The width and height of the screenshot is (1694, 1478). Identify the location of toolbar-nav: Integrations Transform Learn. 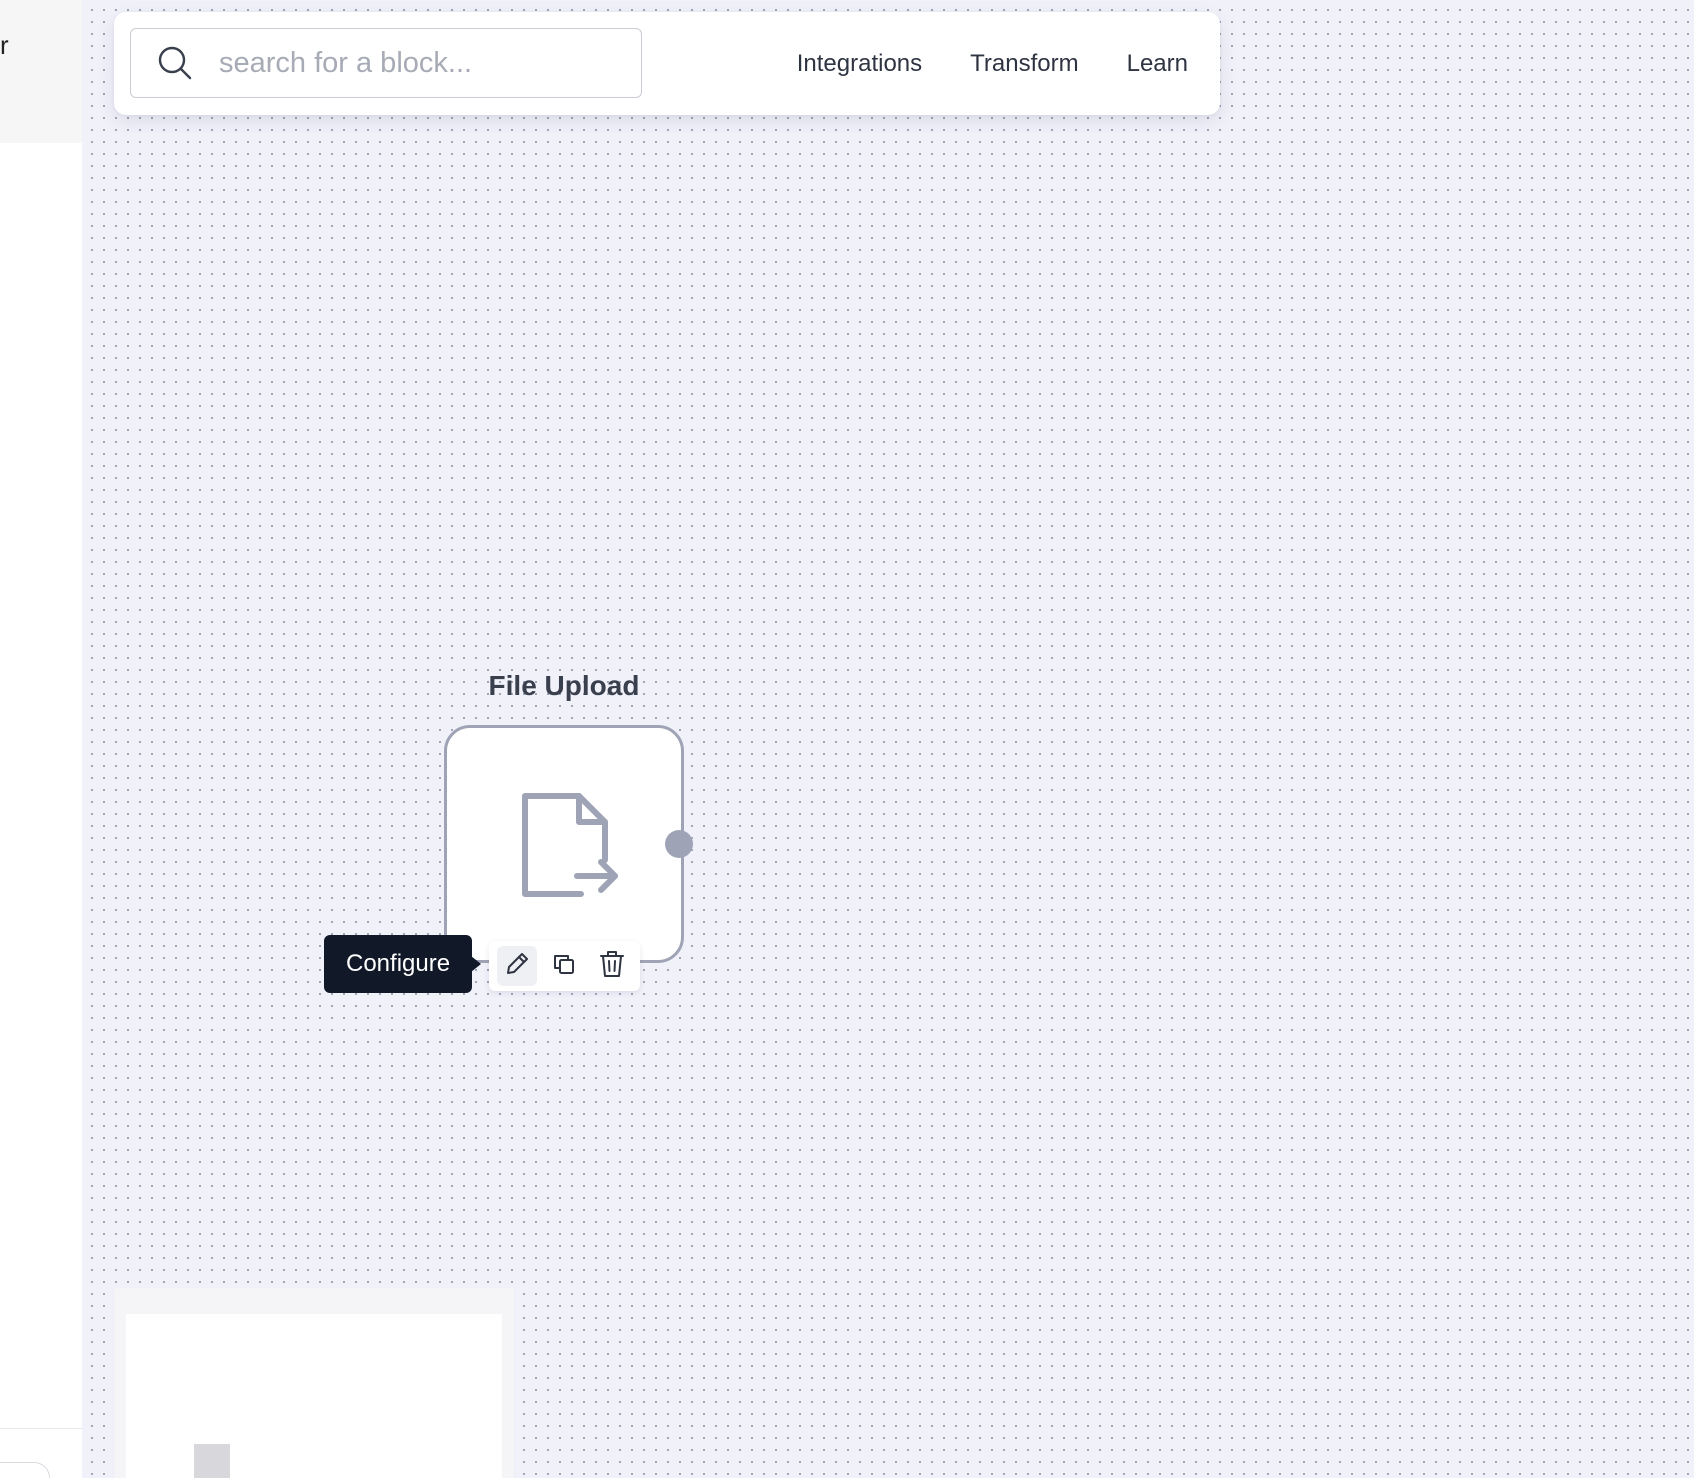
(992, 63).